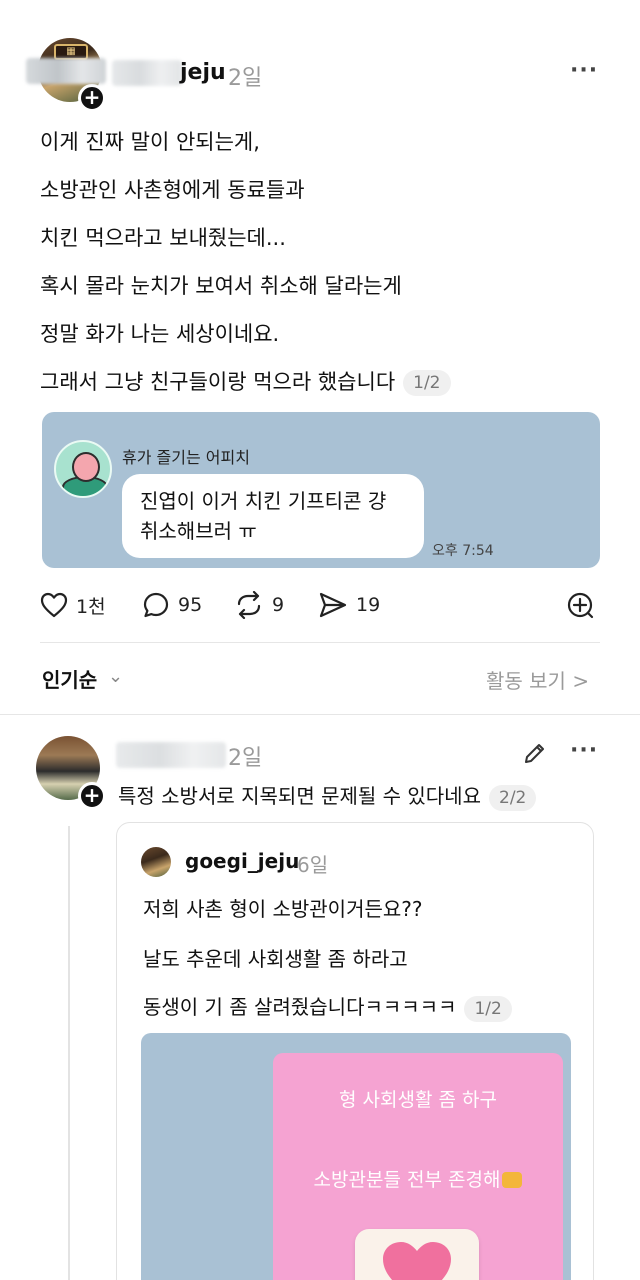  Describe the element at coordinates (299, 796) in the screenshot. I see `reply-text-body: 특정 소방서로 지목되면 문제될 수 있다네요` at that location.